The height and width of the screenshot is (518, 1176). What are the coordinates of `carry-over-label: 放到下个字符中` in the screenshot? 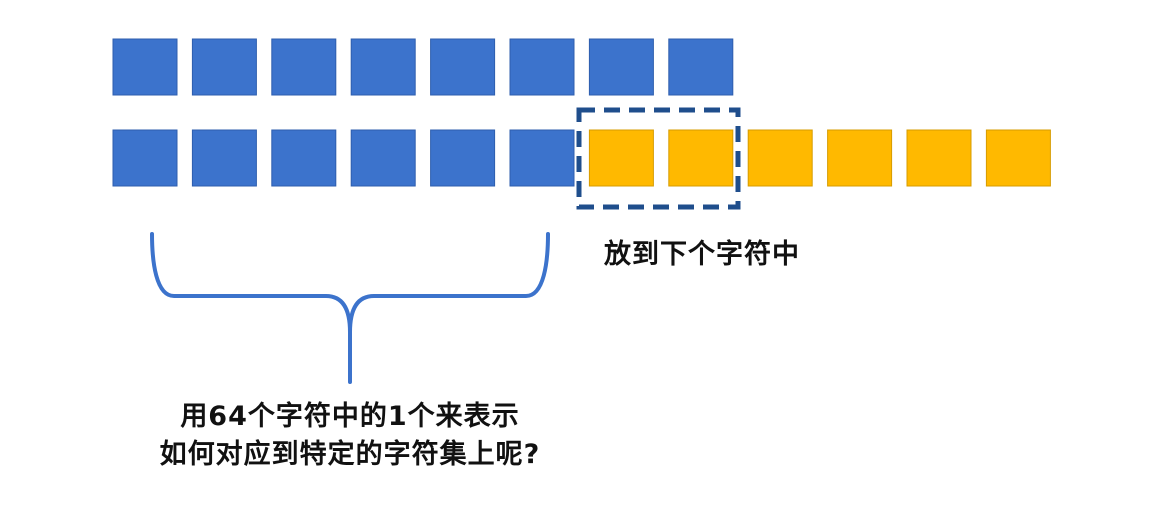 It's located at (702, 254).